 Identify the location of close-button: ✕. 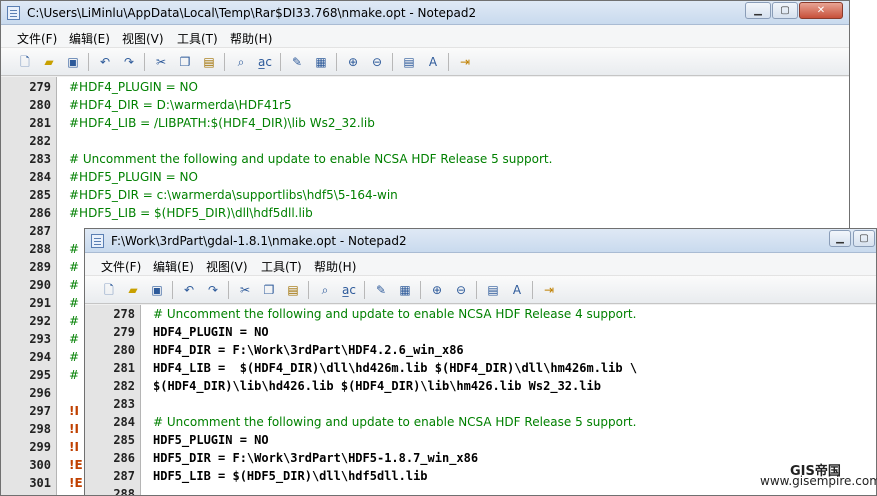
(821, 10).